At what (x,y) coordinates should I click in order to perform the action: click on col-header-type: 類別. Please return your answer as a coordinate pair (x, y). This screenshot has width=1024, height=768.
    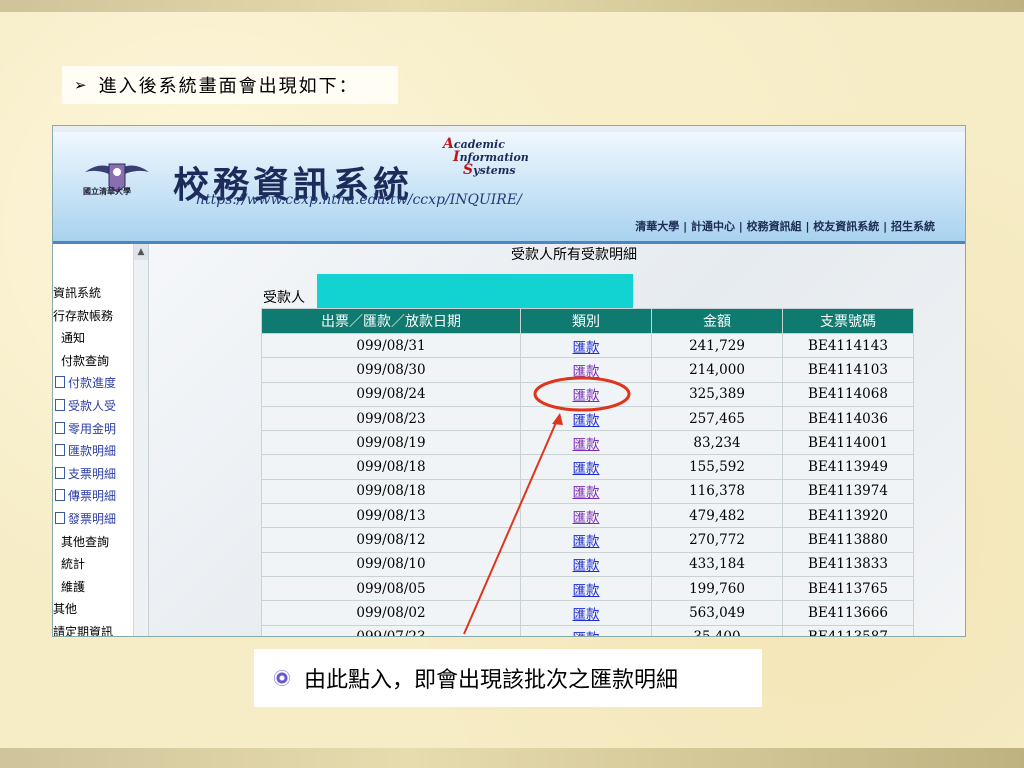
    Looking at the image, I should click on (586, 321).